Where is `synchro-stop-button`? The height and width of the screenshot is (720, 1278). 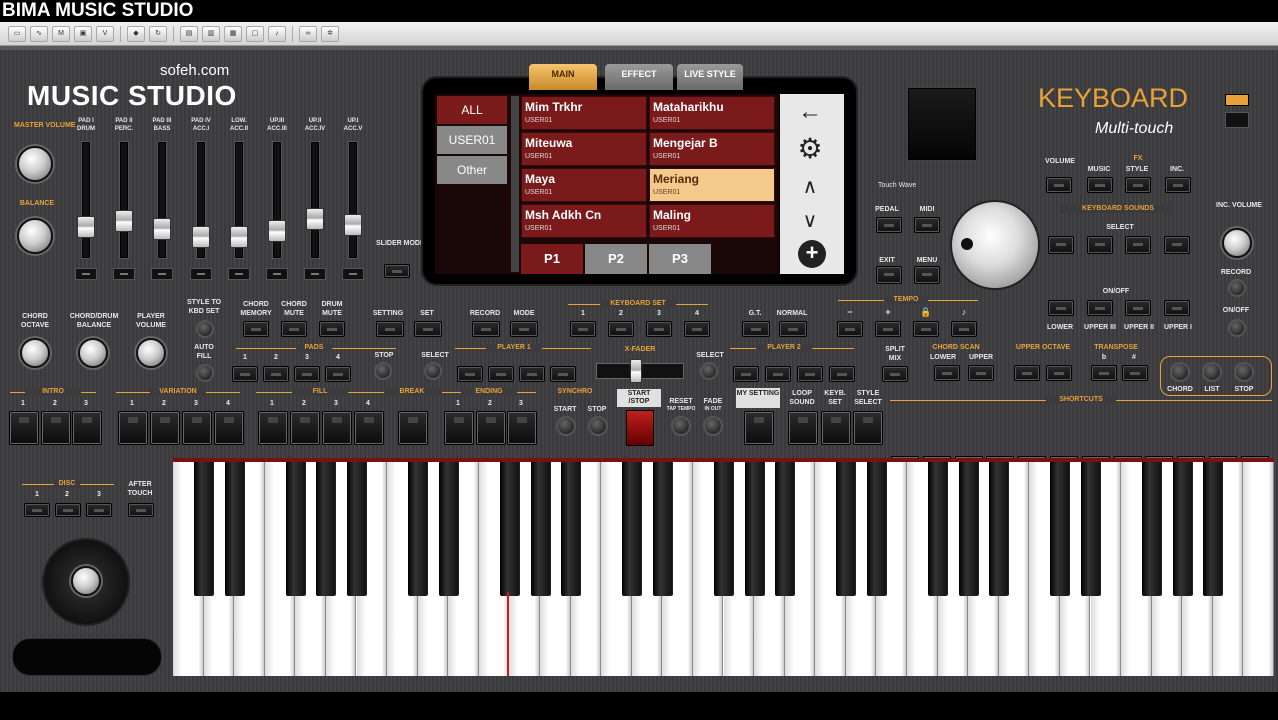
synchro-stop-button is located at coordinates (598, 426).